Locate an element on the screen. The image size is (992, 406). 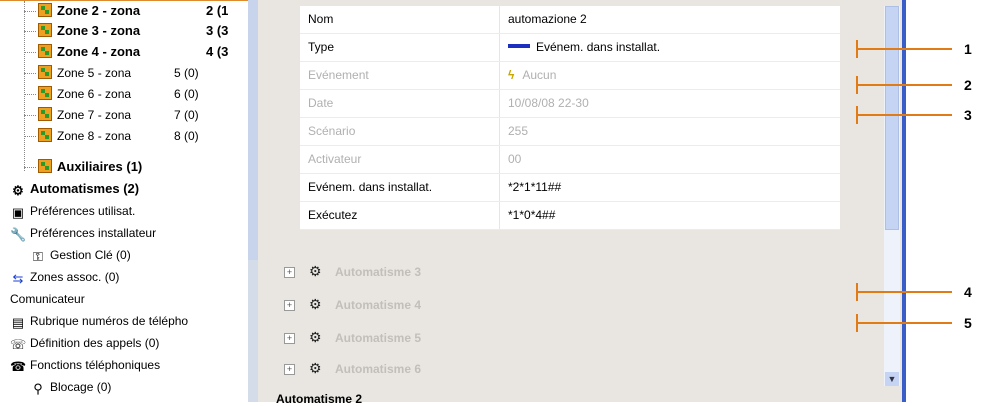
tree-item-zone-4: Zone 4 - zona 4 (3 is located at coordinates (143, 52).